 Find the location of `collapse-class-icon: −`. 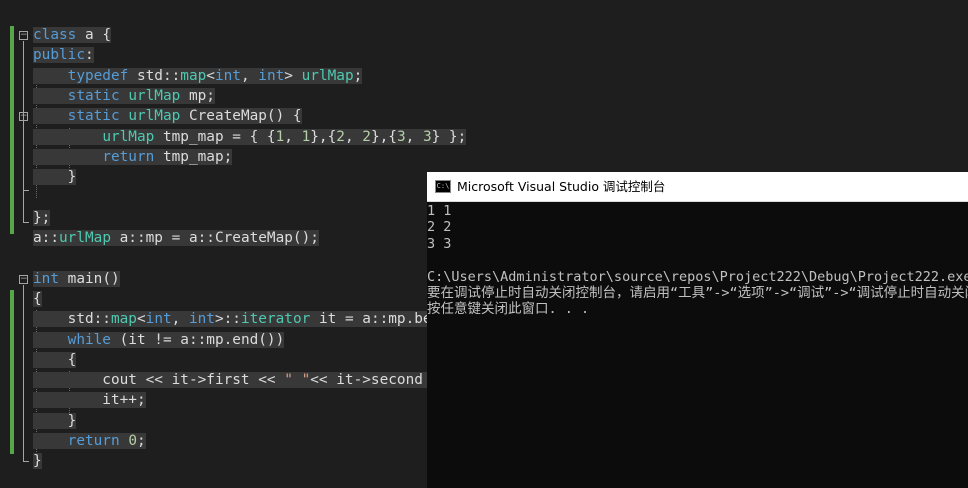

collapse-class-icon: − is located at coordinates (23, 35).